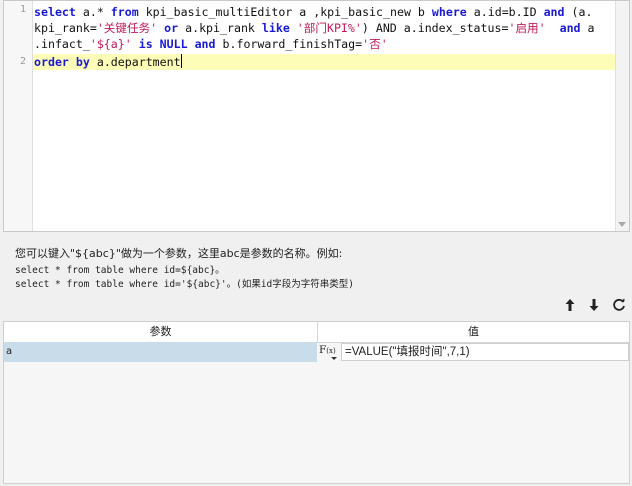  I want to click on arrow-down-icon, so click(594, 305).